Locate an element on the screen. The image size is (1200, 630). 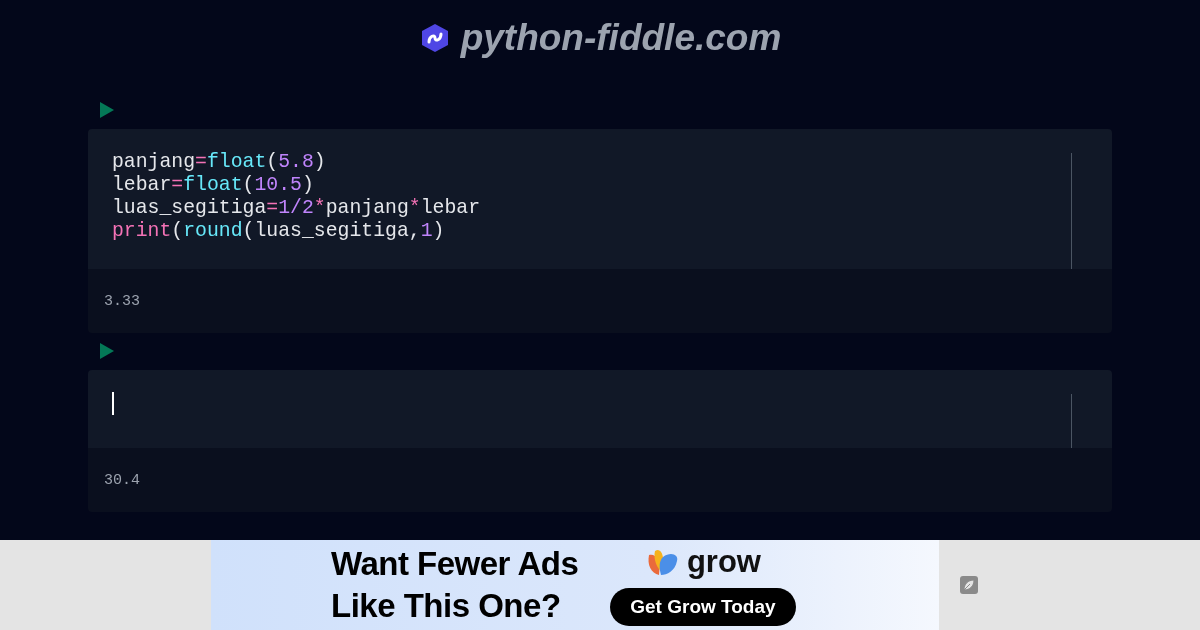
ad-headline: Want Fewer Ads is located at coordinates (455, 564).